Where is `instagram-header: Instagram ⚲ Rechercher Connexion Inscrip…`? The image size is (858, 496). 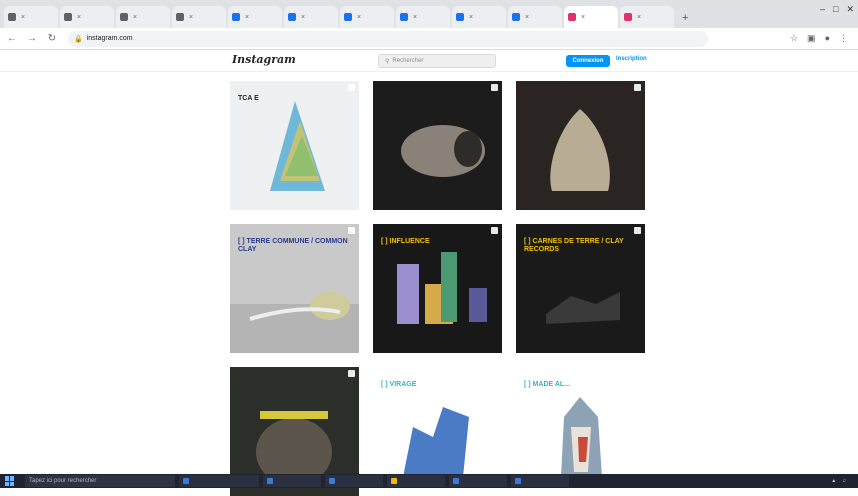 instagram-header: Instagram ⚲ Rechercher Connexion Inscrip… is located at coordinates (429, 61).